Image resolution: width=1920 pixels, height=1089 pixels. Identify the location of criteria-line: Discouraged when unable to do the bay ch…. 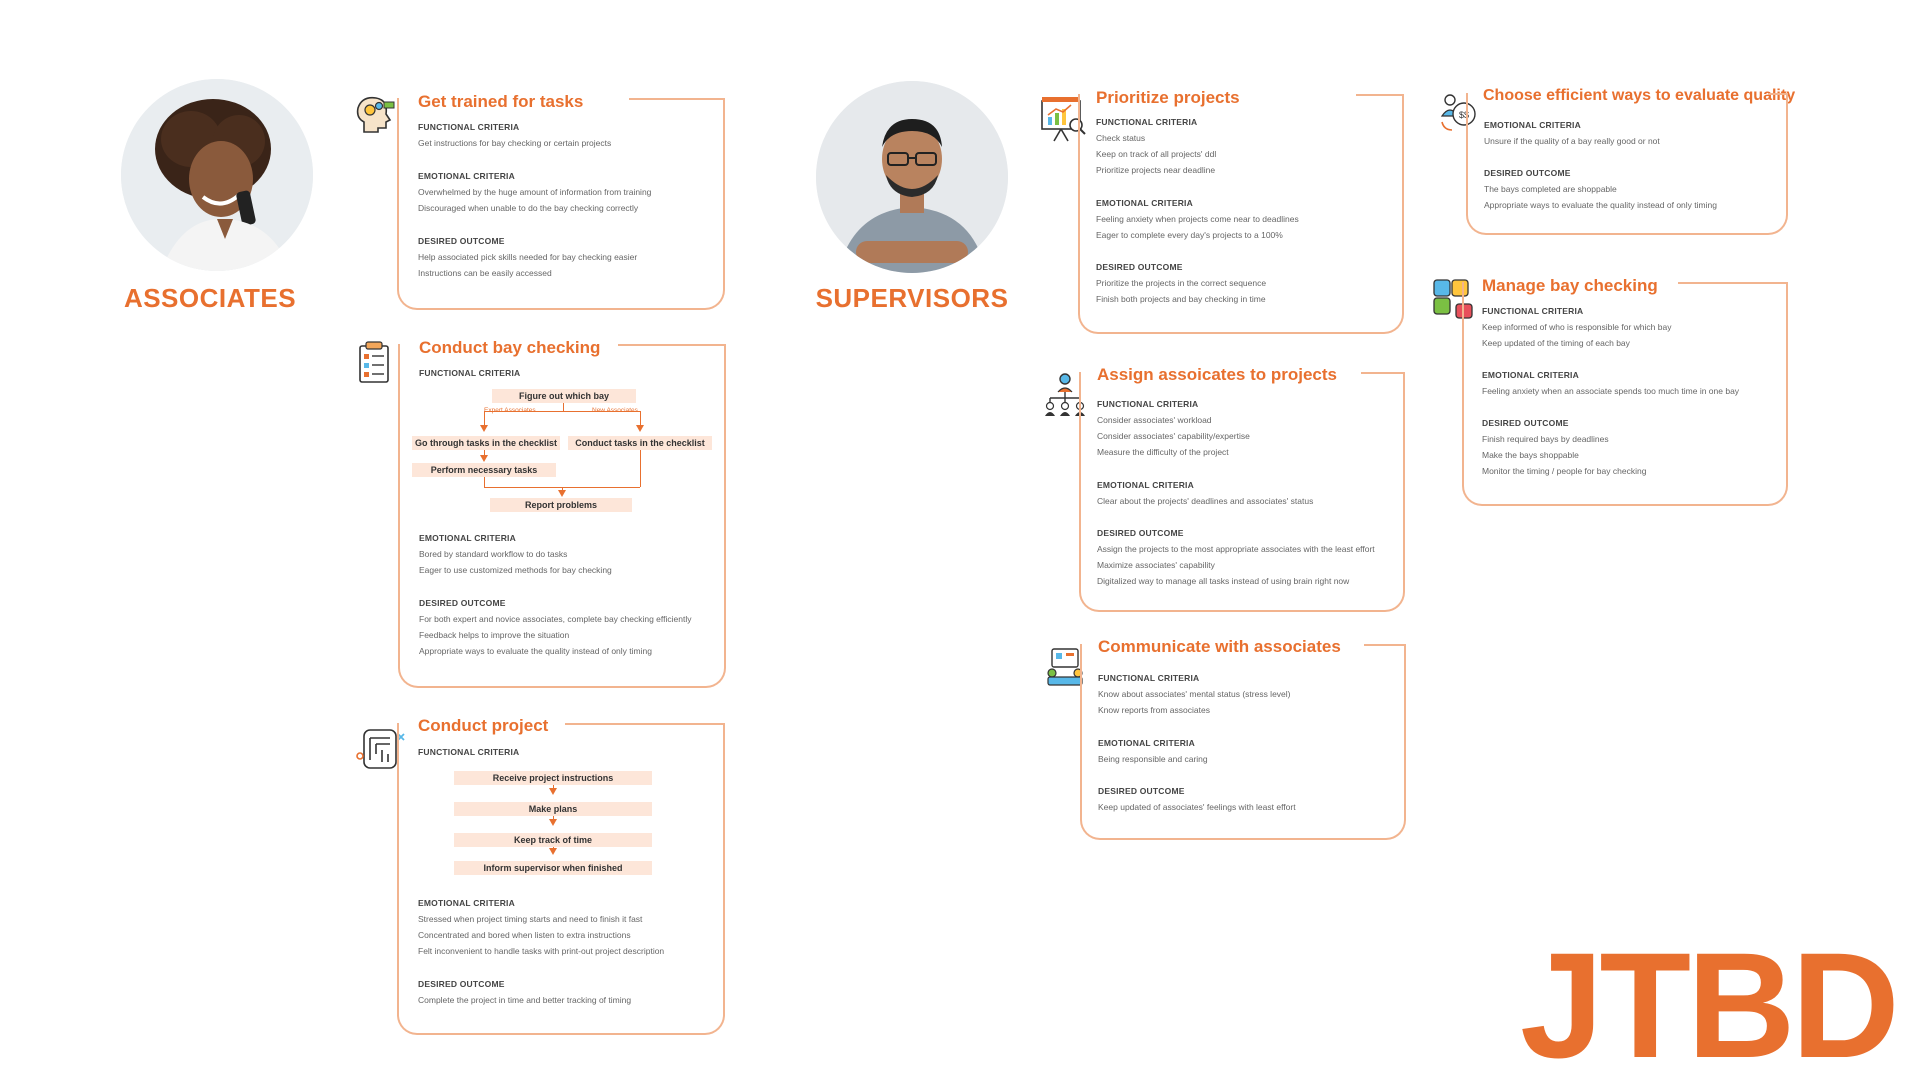
(528, 208).